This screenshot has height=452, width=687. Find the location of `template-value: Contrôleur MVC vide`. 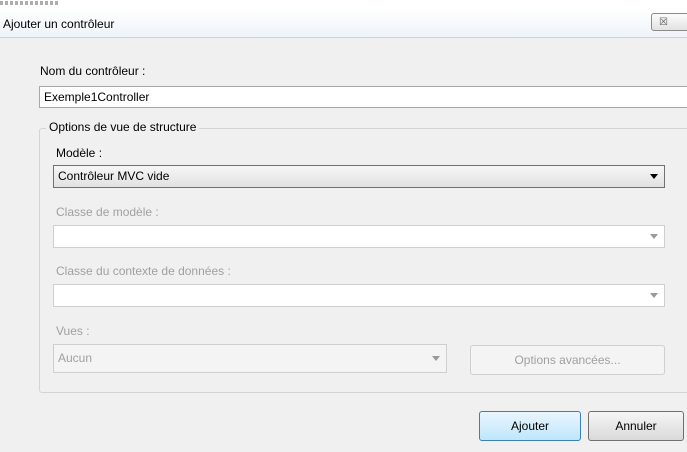

template-value: Contrôleur MVC vide is located at coordinates (114, 176).